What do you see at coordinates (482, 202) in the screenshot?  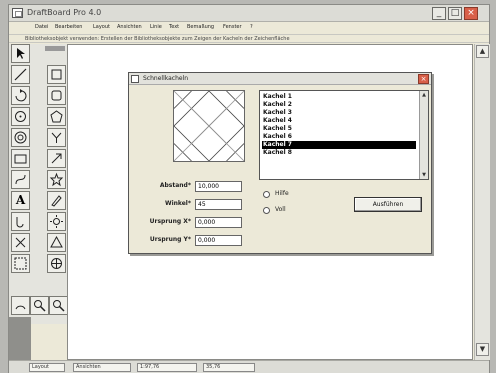 I see `vertical-scrollbar: ▲ ▼` at bounding box center [482, 202].